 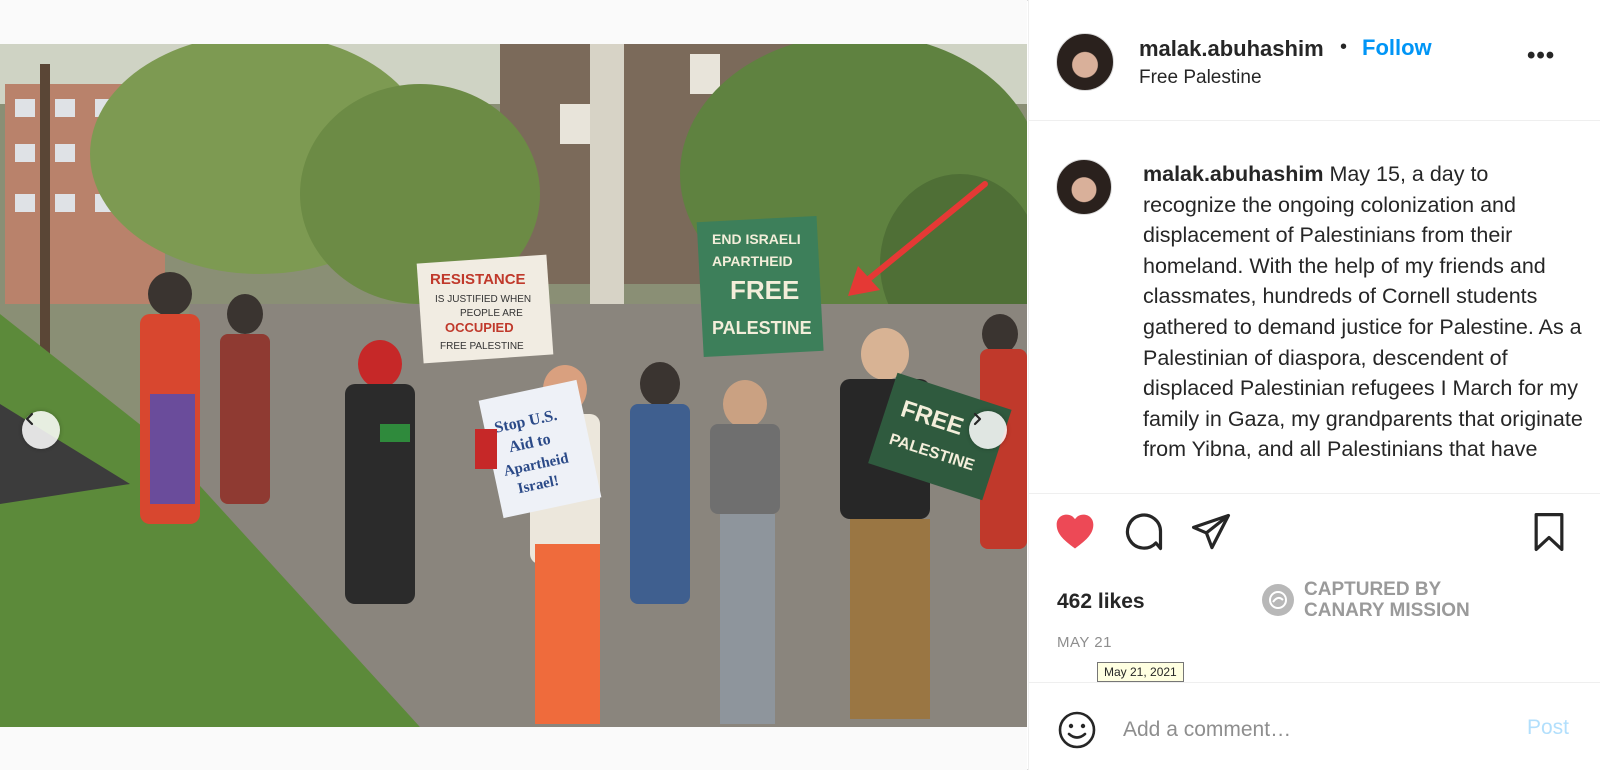 I want to click on comment-icon, so click(x=1144, y=532).